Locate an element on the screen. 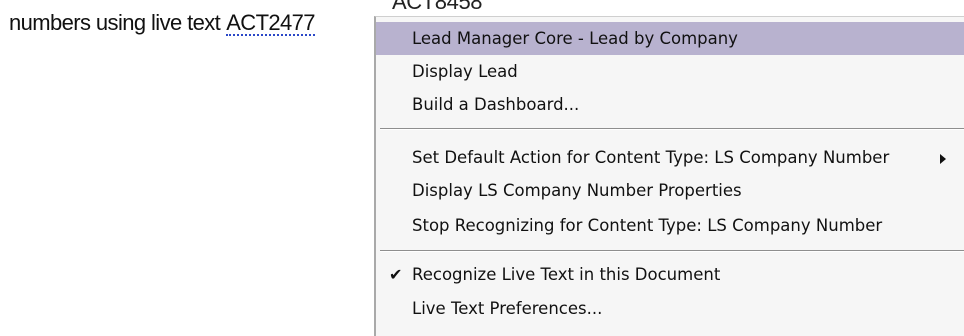  menu-item-lead-by-company: Lead Manager Core - Lead by Company is located at coordinates (670, 38).